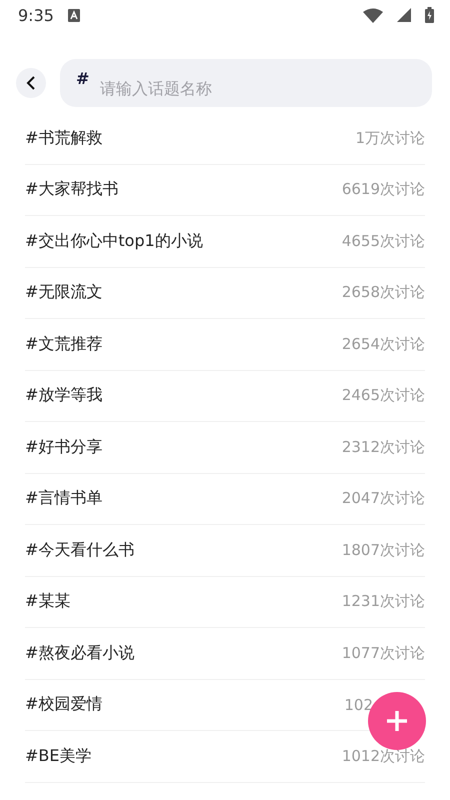 The width and height of the screenshot is (450, 800). I want to click on wifi-icon, so click(373, 15).